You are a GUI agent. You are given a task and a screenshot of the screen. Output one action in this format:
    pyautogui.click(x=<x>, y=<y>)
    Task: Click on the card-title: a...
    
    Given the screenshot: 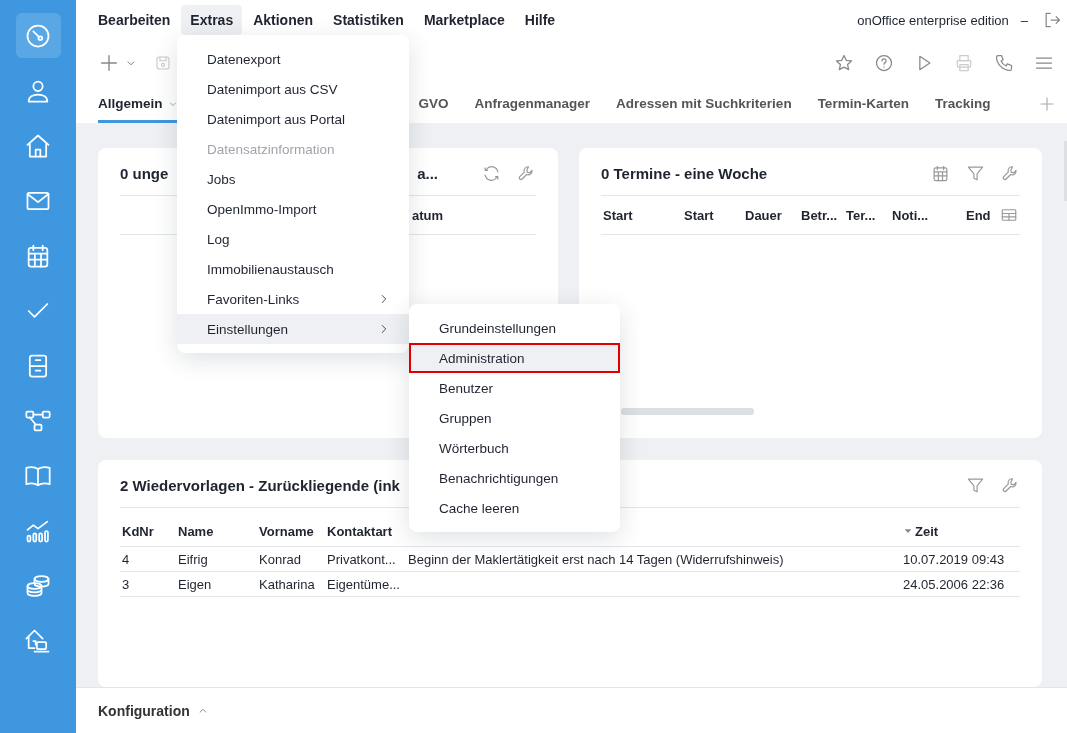 What is the action you would take?
    pyautogui.click(x=427, y=173)
    